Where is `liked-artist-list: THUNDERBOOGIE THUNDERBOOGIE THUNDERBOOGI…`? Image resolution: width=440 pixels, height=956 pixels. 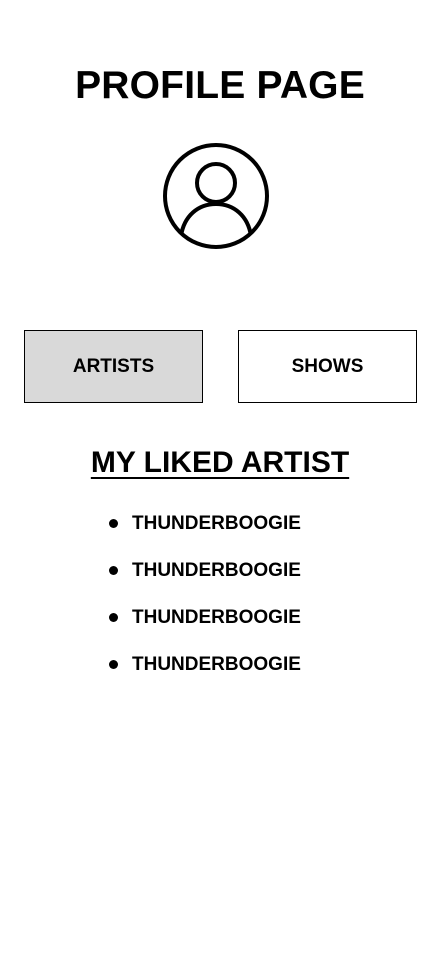
liked-artist-list: THUNDERBOOGIE THUNDERBOOGIE THUNDERBOOGI… is located at coordinates (204, 605).